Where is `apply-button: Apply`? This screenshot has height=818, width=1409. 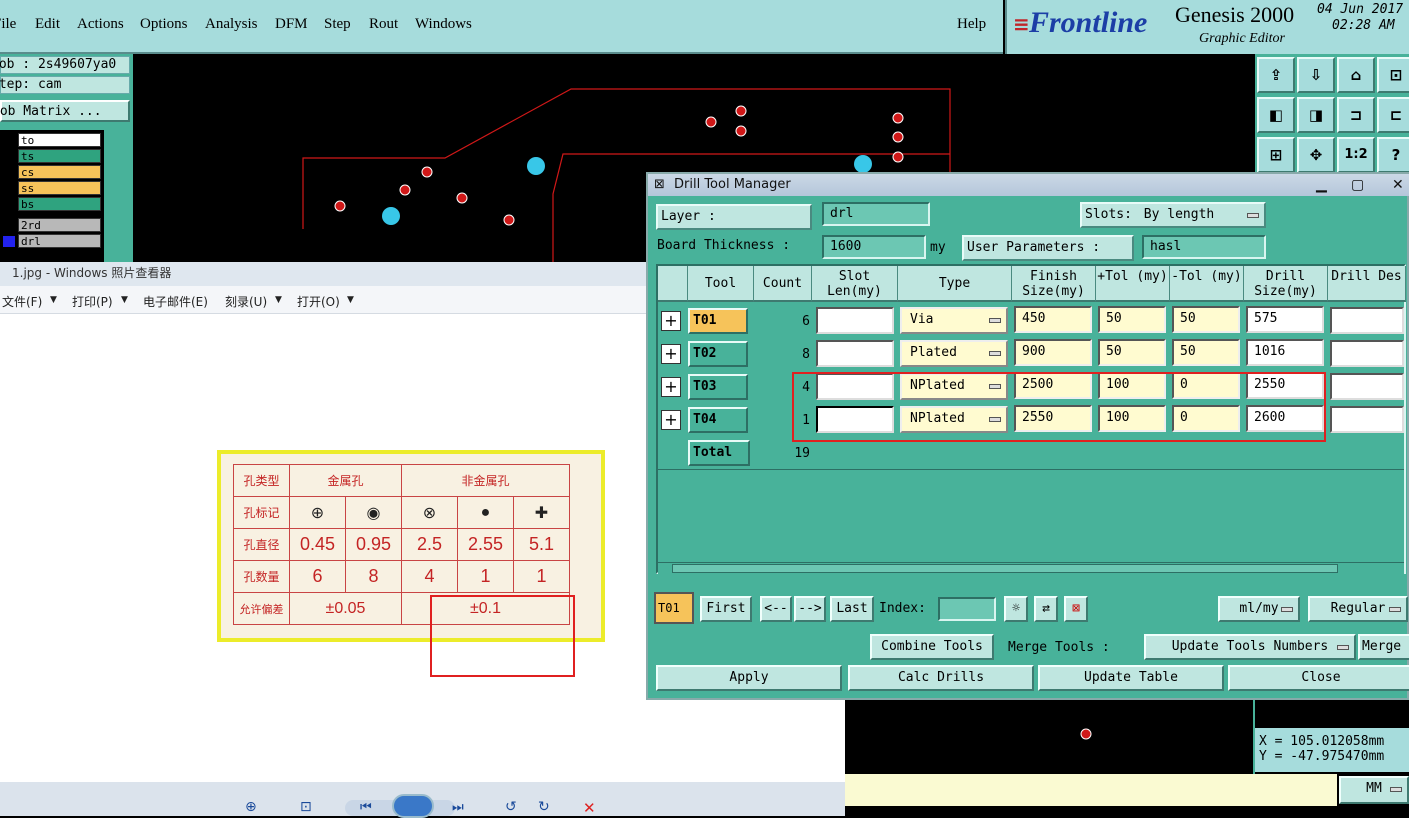
apply-button: Apply is located at coordinates (749, 678).